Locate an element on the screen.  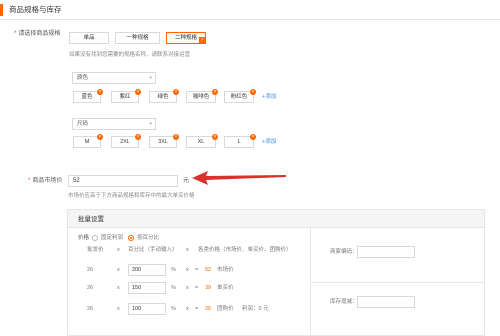
price-unit: 元 is located at coordinates (186, 181).